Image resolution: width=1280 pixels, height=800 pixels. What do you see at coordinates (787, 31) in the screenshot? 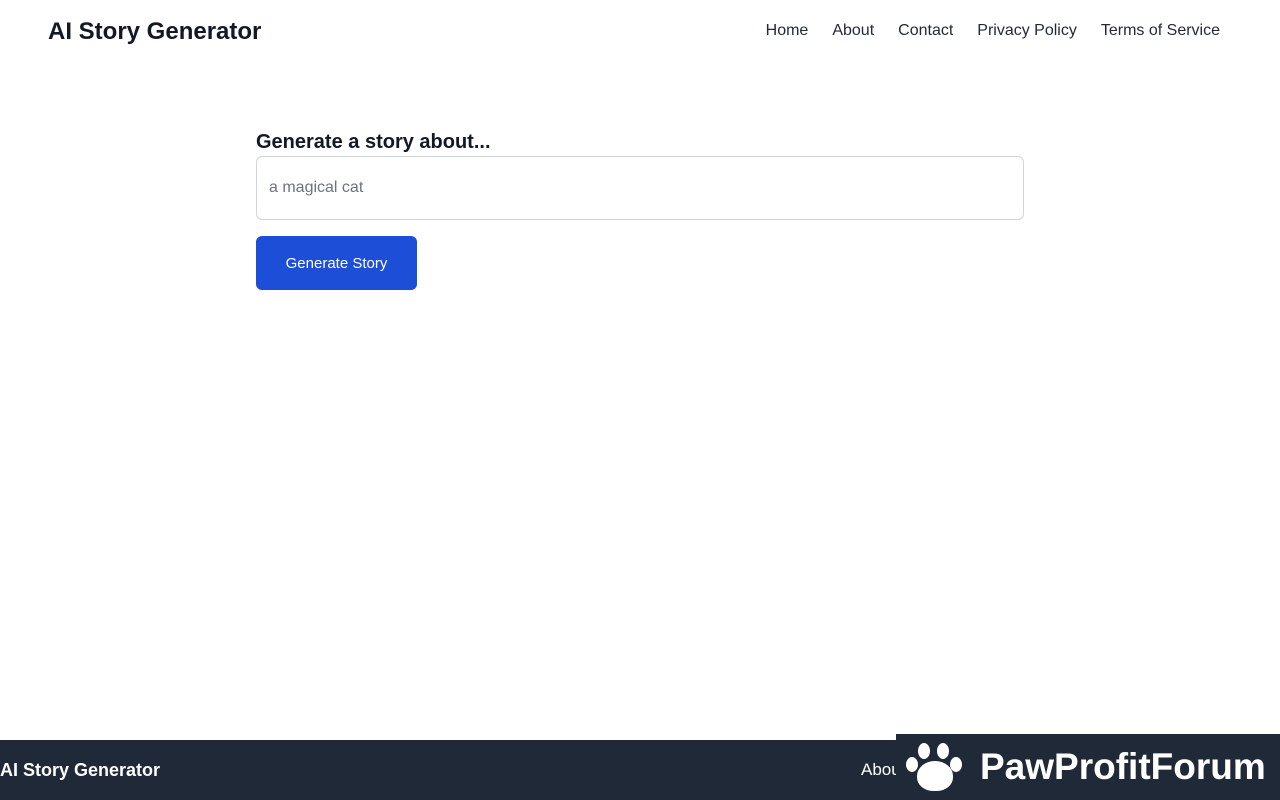
I see `nav-home: Home` at bounding box center [787, 31].